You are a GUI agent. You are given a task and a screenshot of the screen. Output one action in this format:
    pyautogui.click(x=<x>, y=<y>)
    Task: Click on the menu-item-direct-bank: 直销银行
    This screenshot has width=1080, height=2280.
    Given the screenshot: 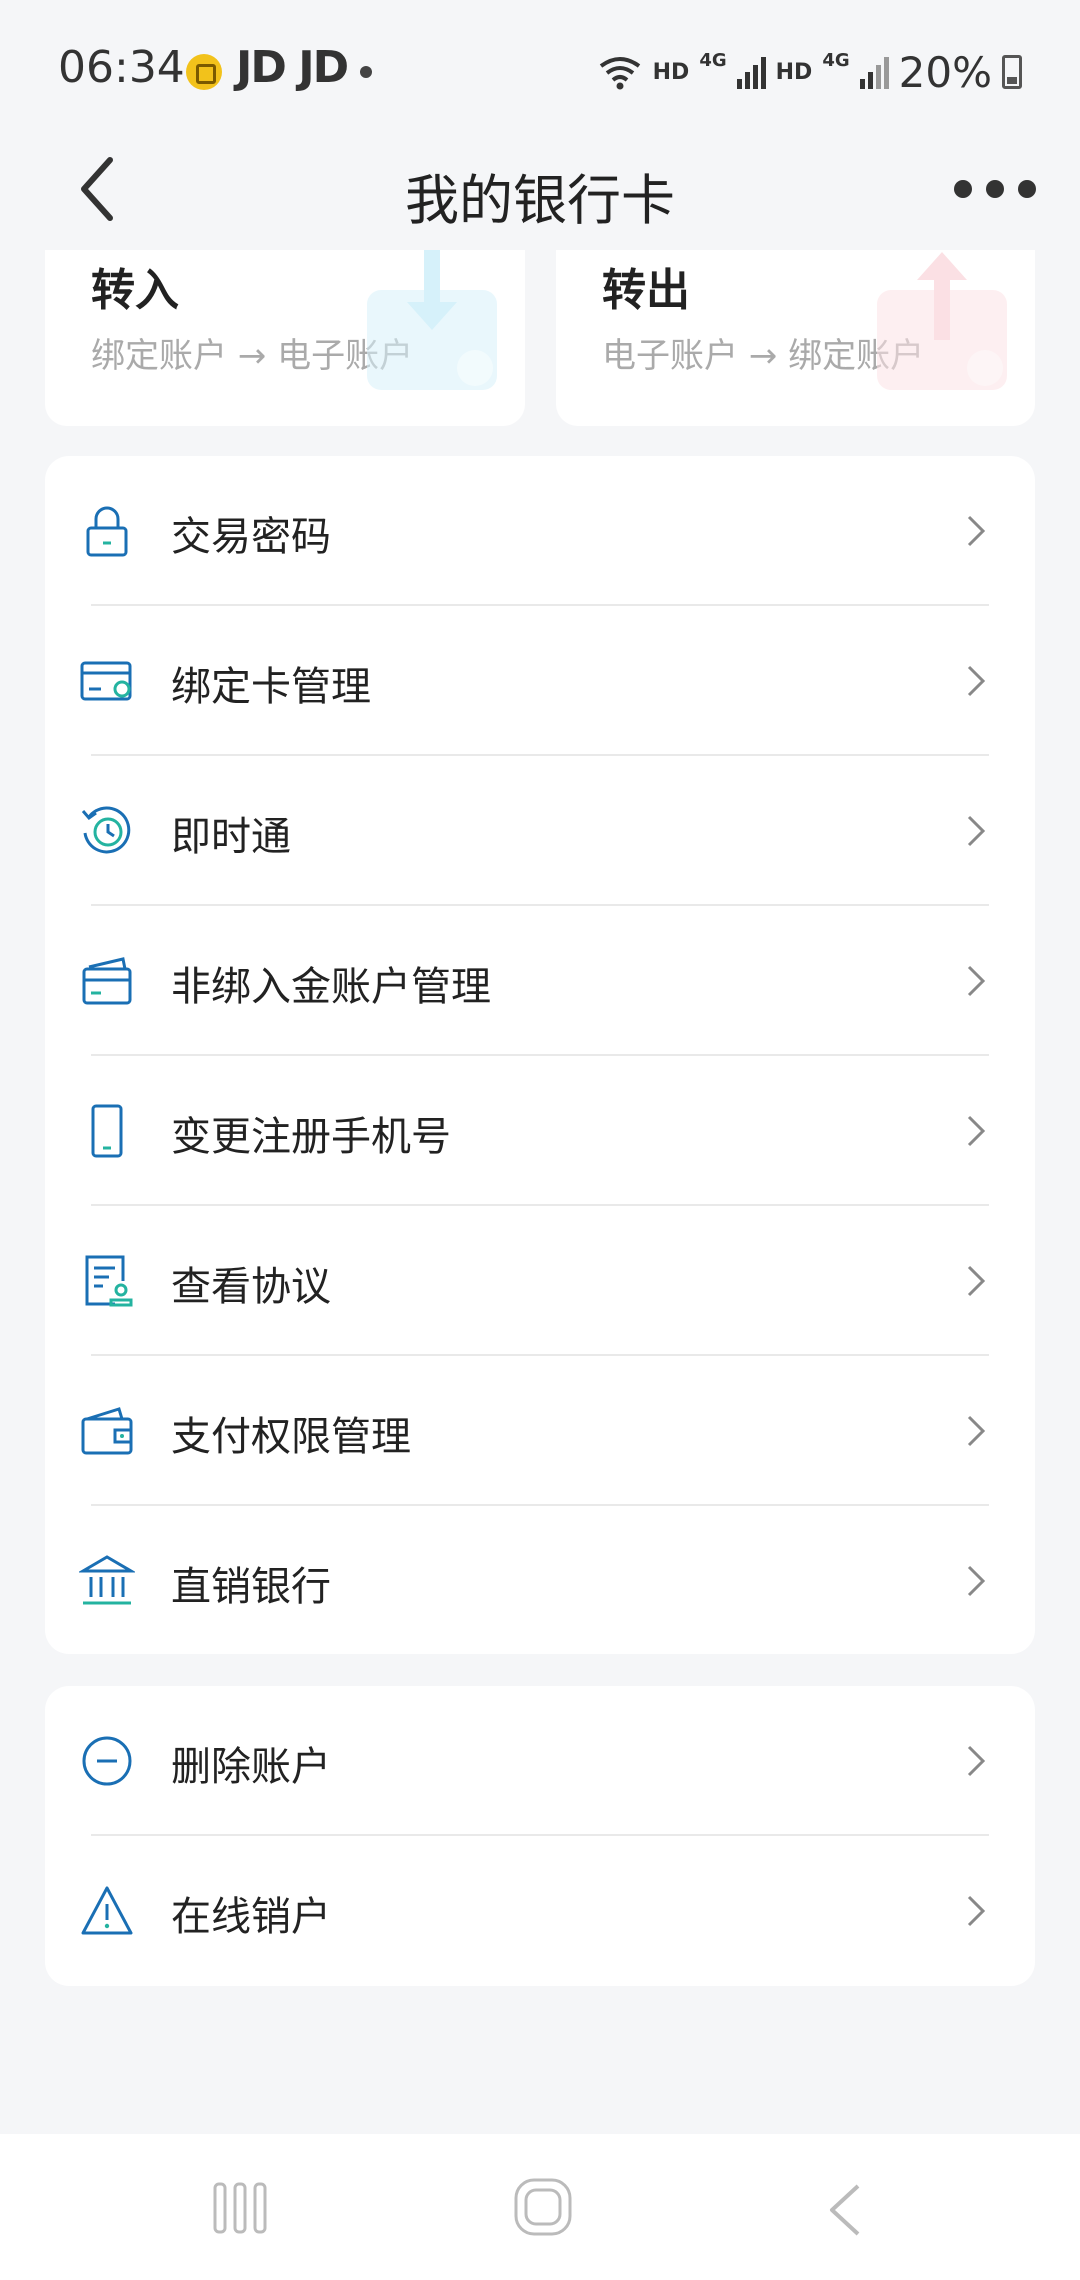 What is the action you would take?
    pyautogui.click(x=540, y=1580)
    